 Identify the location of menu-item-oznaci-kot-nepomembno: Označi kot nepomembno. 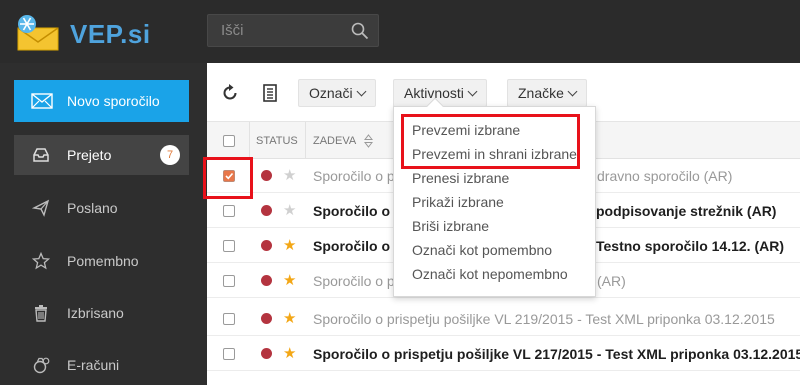
(490, 274).